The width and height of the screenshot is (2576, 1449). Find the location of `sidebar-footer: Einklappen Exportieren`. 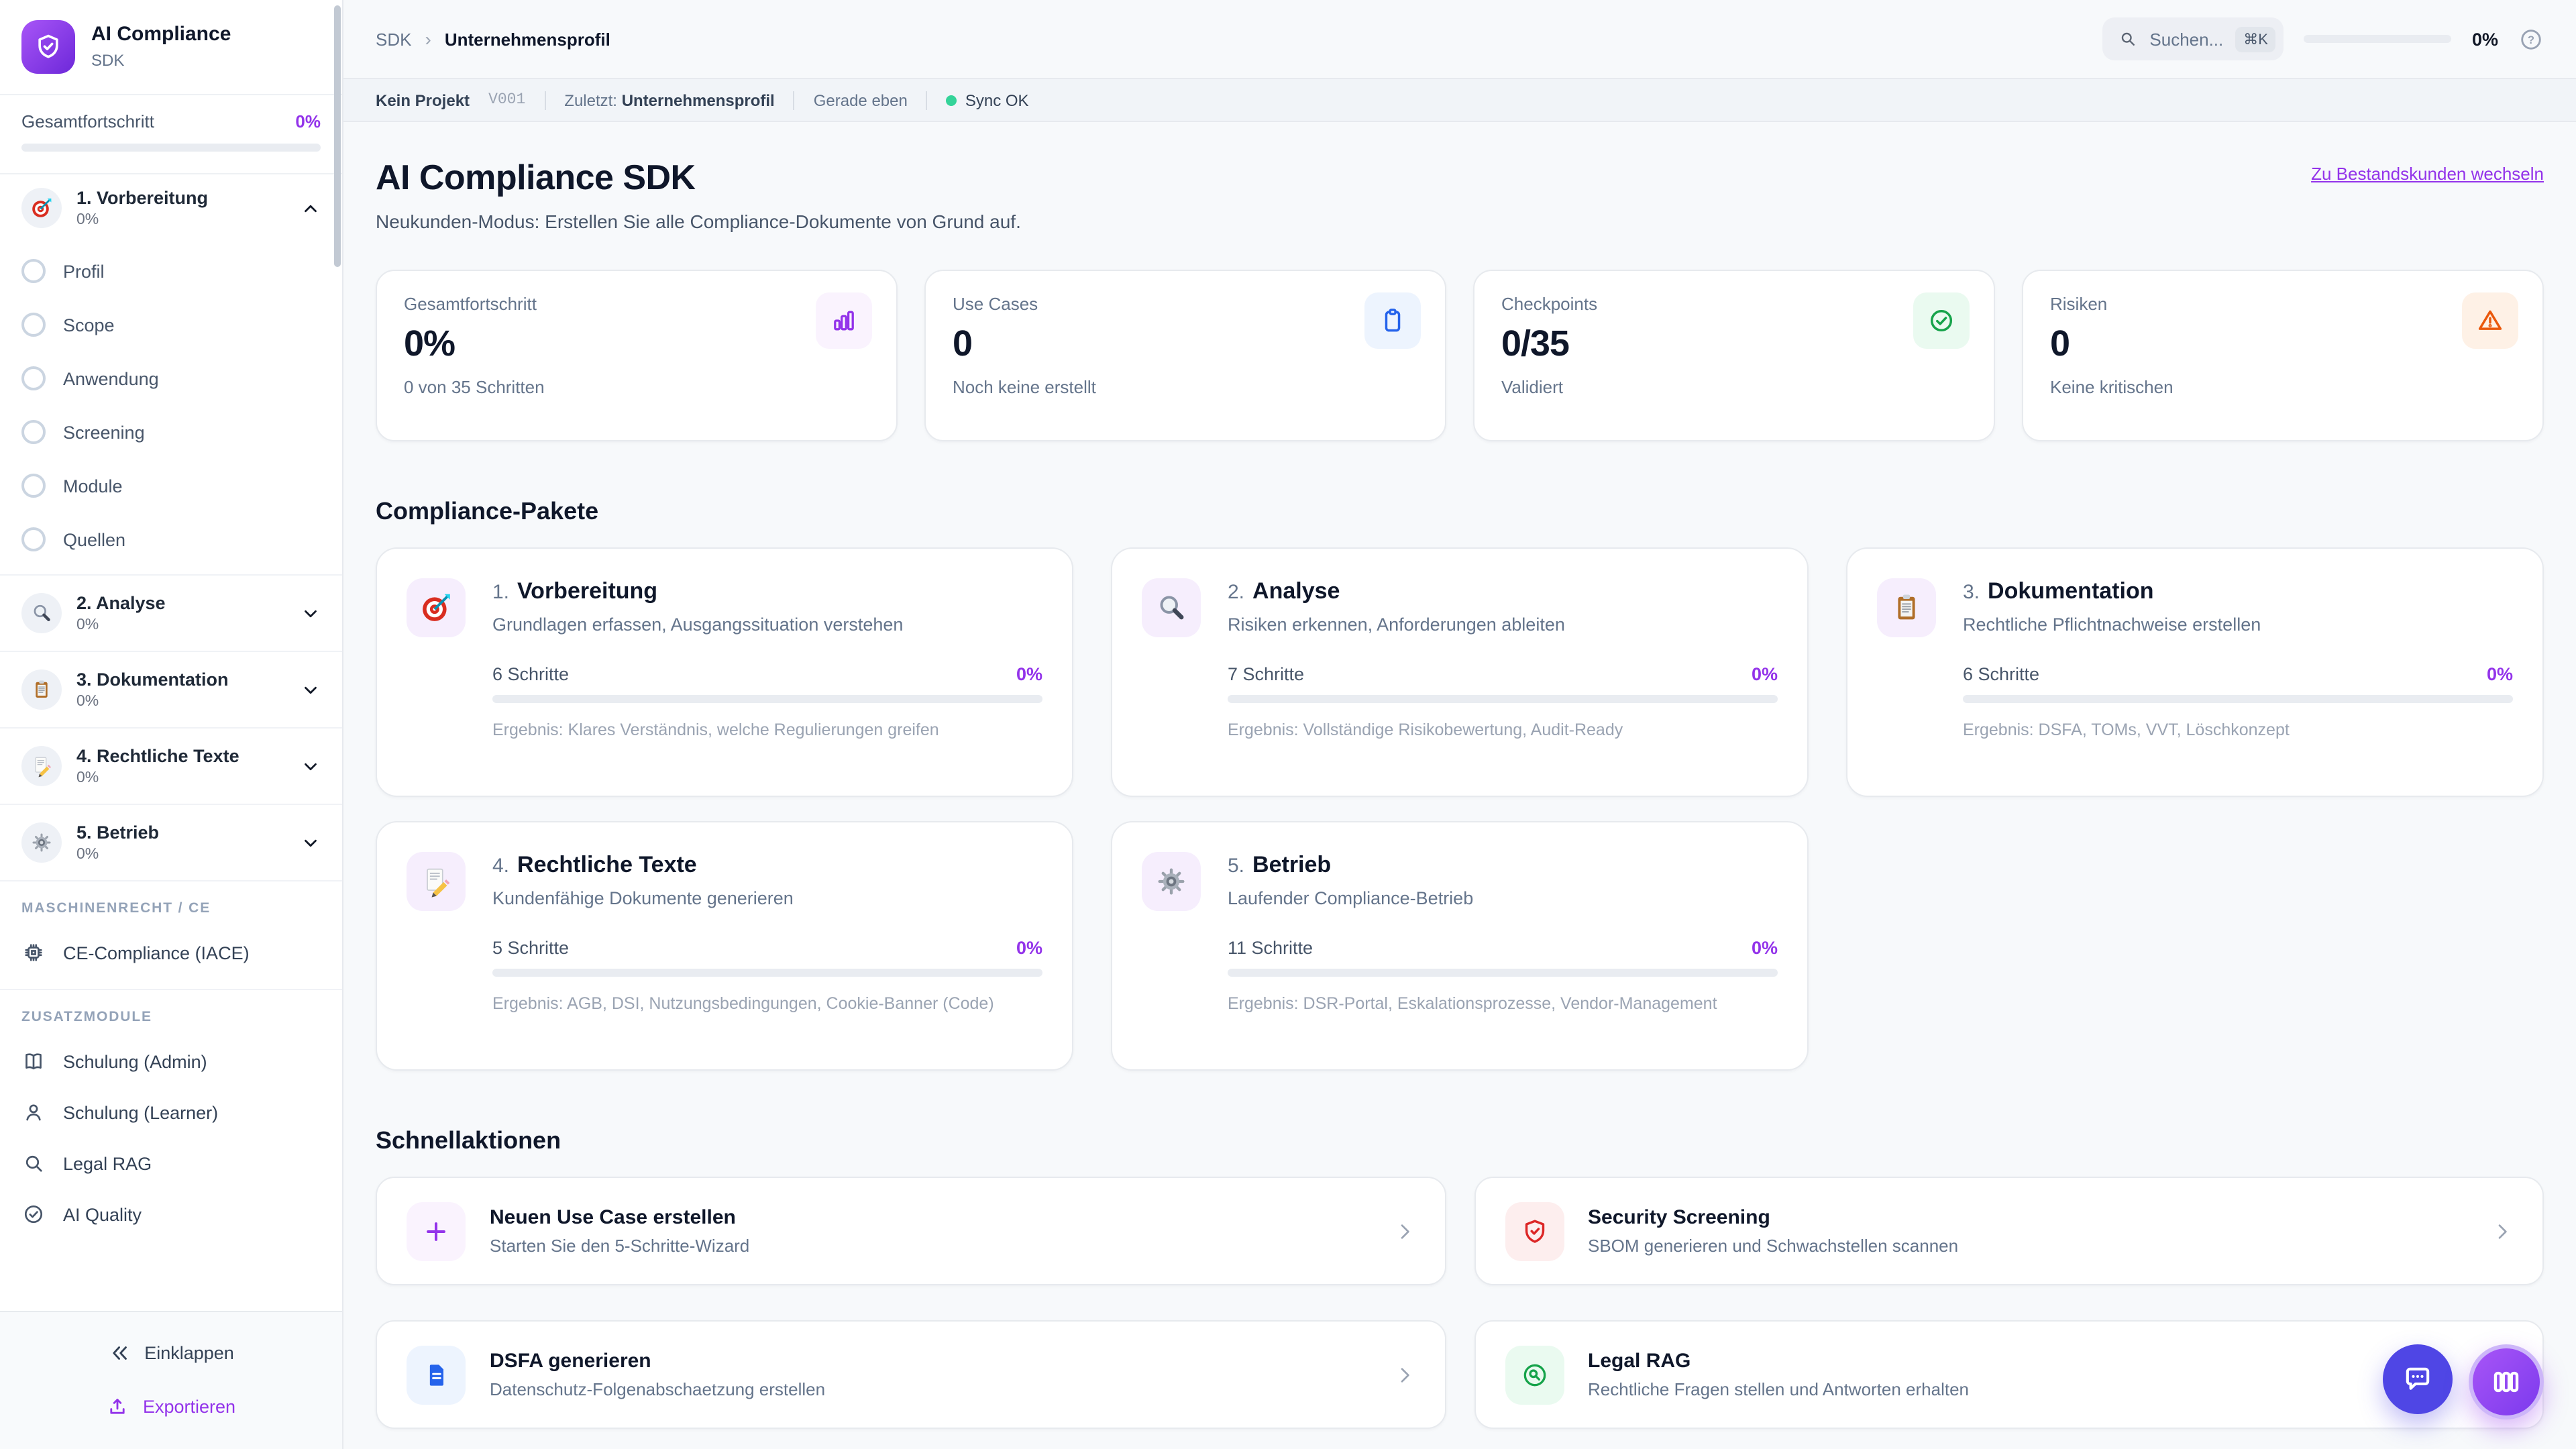

sidebar-footer: Einklappen Exportieren is located at coordinates (171, 1380).